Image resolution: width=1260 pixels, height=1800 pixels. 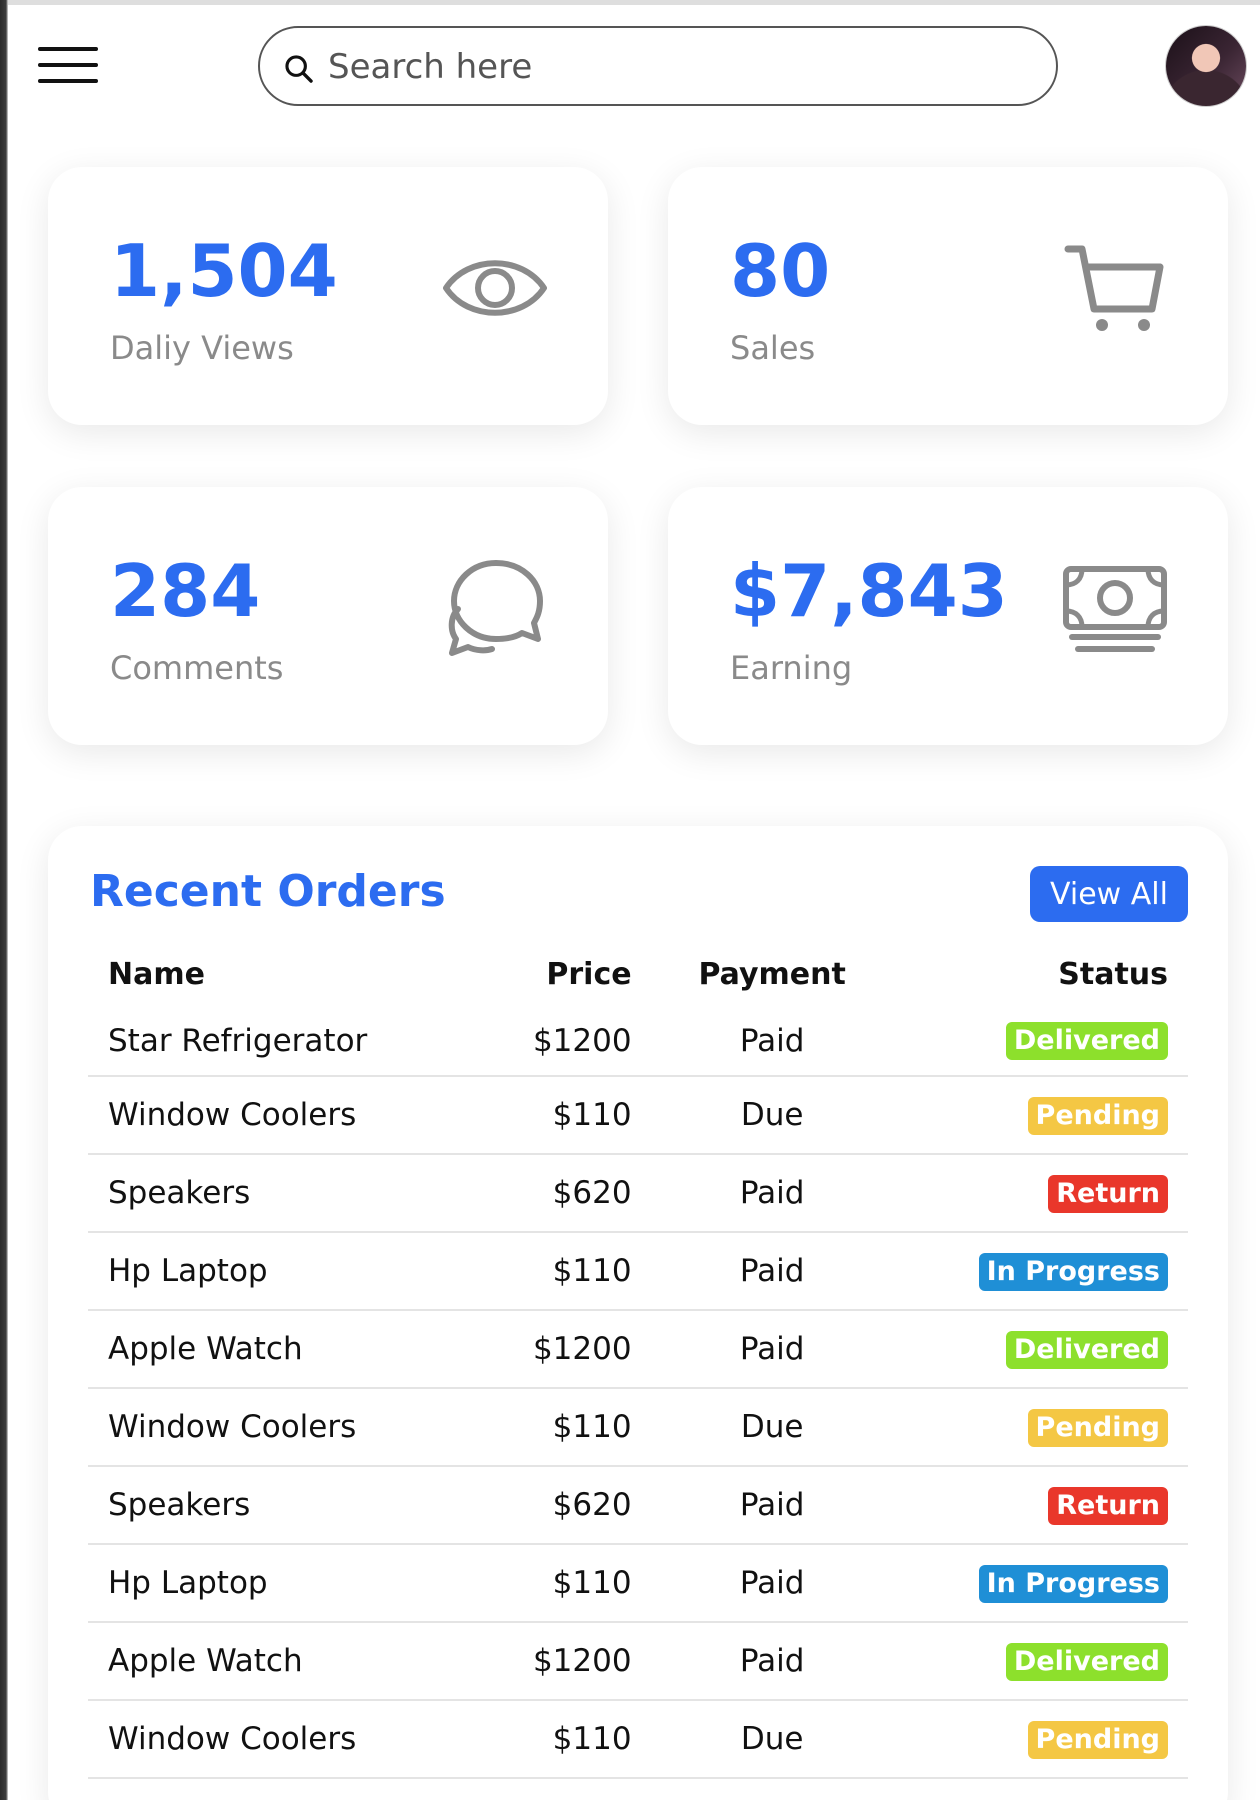 I want to click on stat-card-comments: 284 Comments, so click(x=328, y=616).